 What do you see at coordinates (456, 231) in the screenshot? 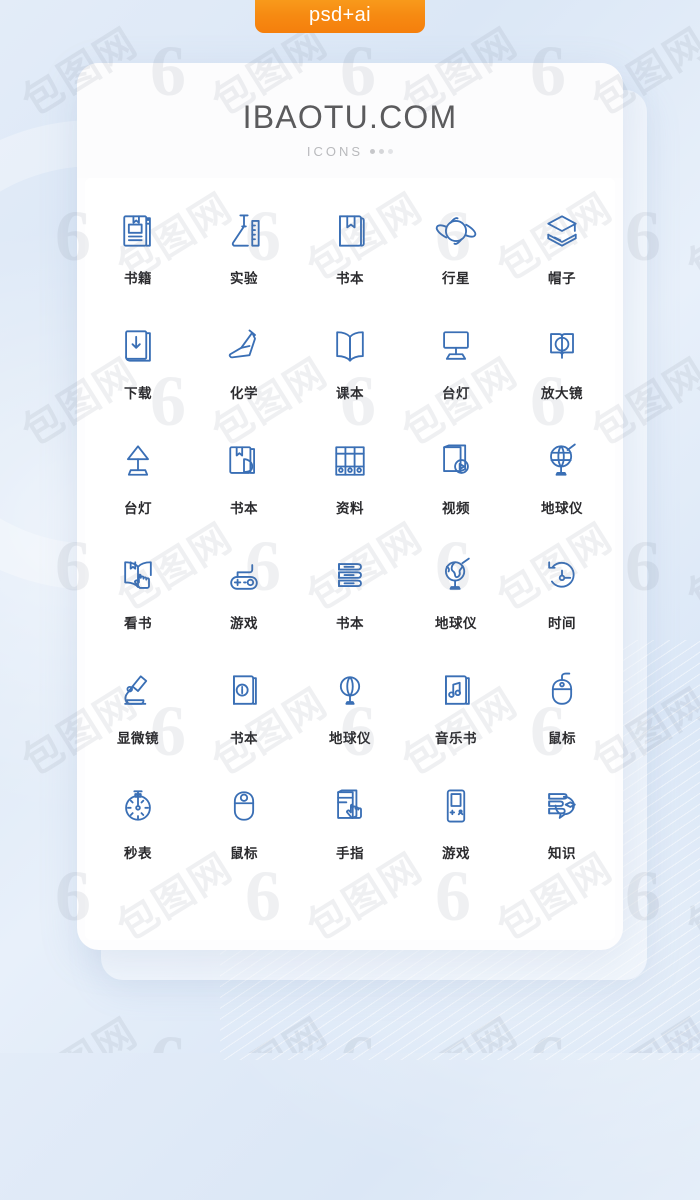
I see `planet-icon` at bounding box center [456, 231].